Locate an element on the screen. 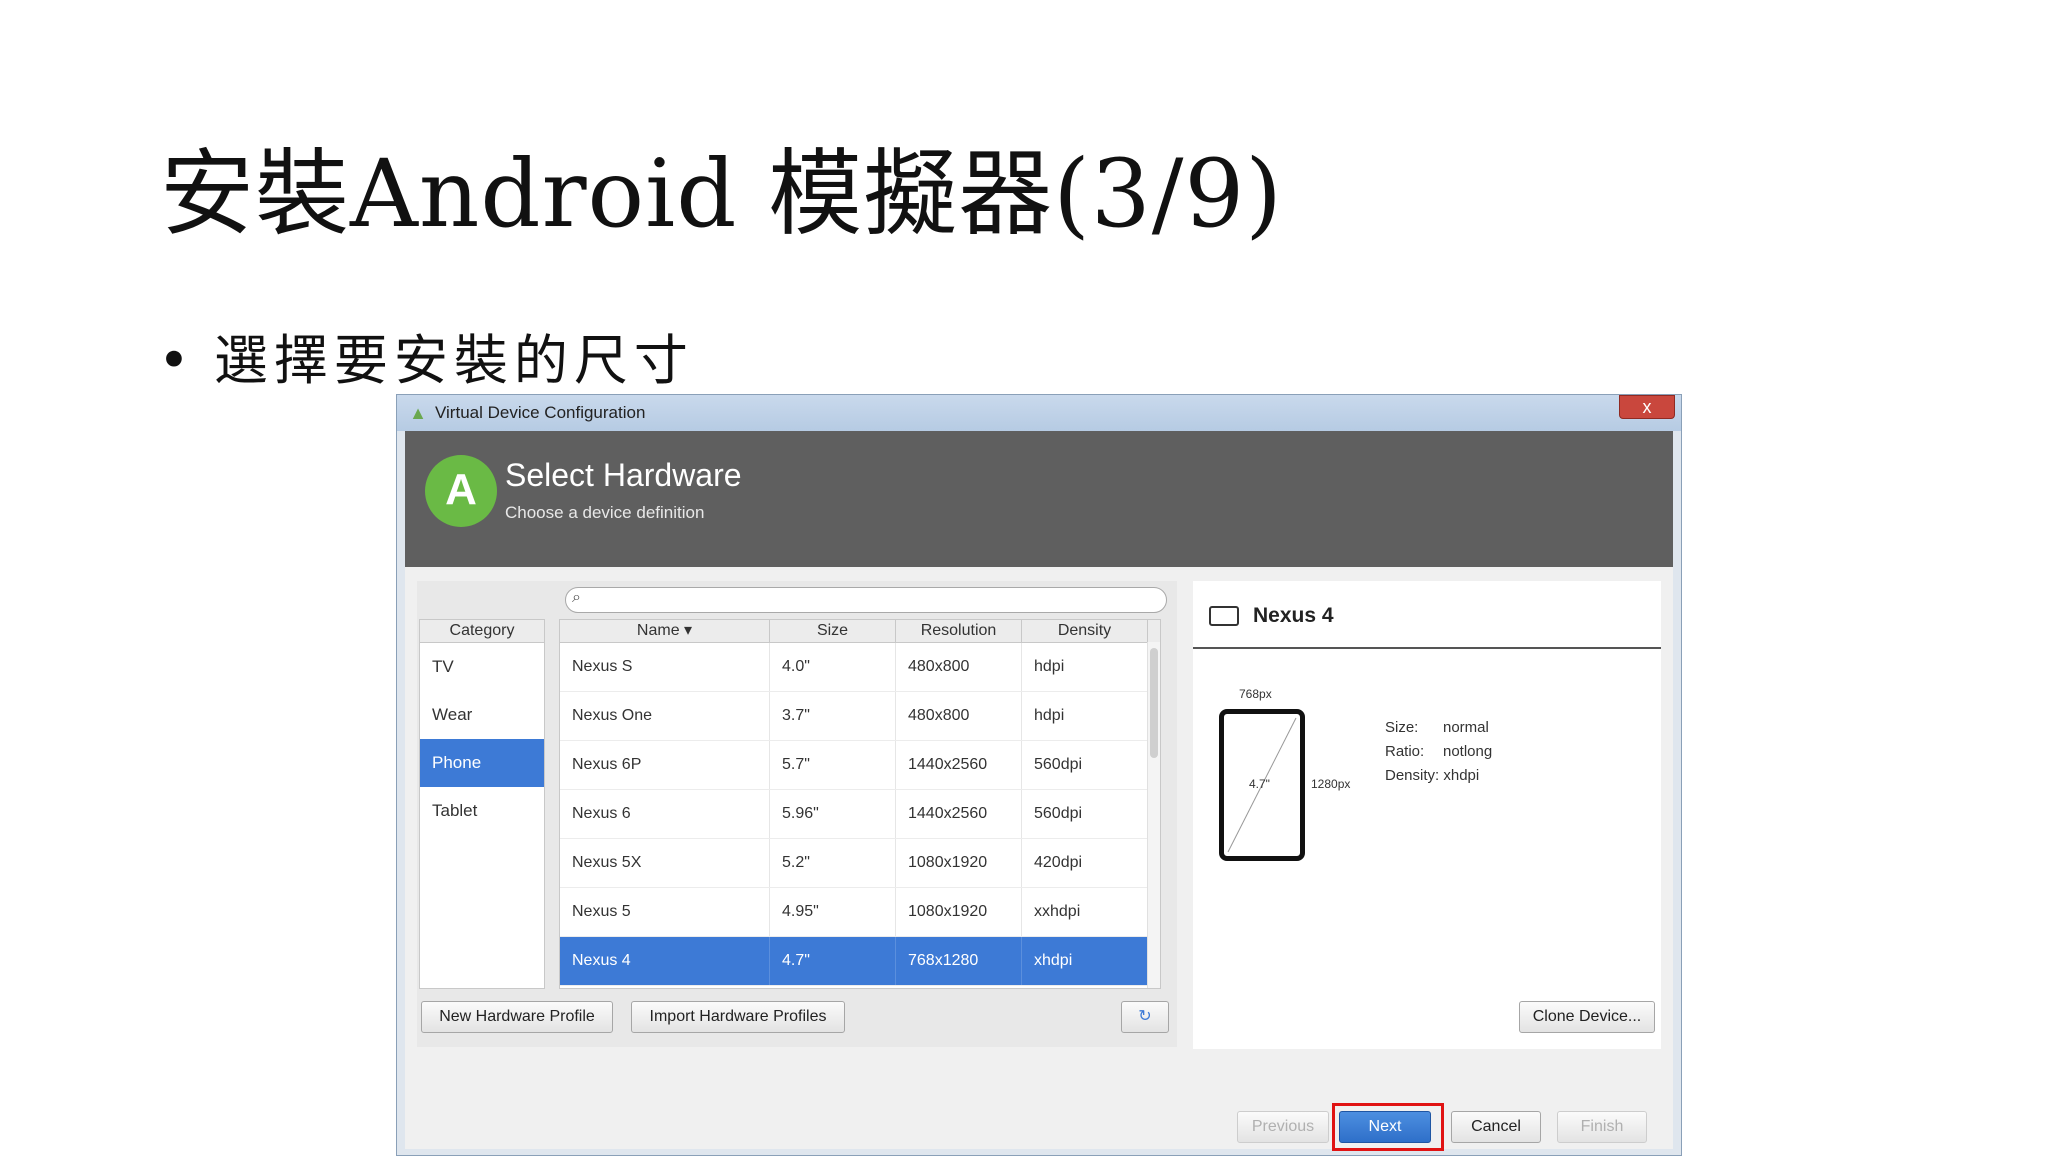  cell-name: Nexus One is located at coordinates (665, 716).